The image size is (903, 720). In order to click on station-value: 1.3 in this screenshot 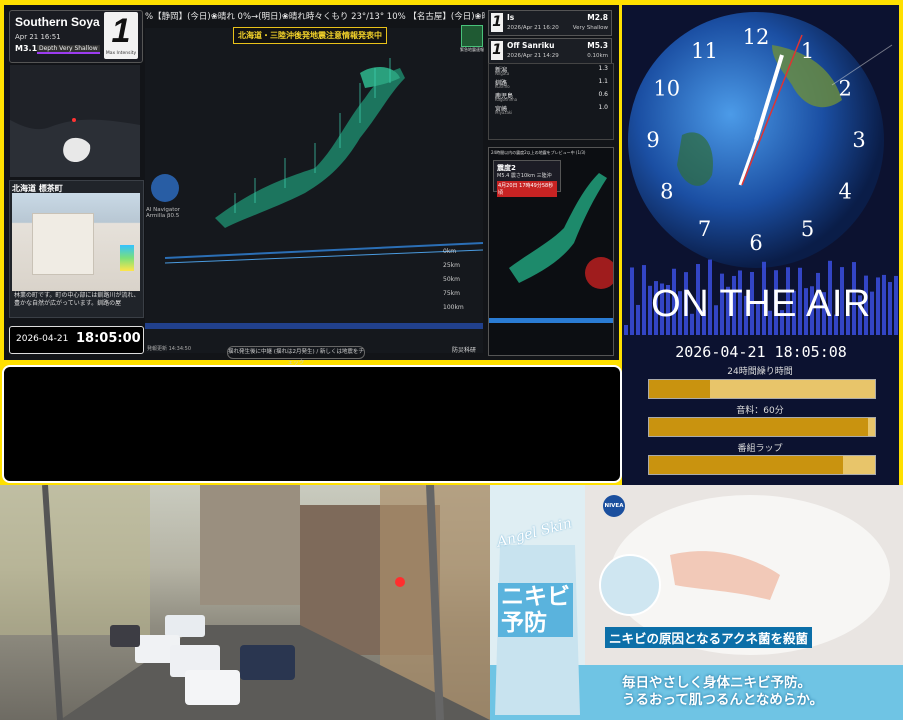, I will do `click(603, 68)`.